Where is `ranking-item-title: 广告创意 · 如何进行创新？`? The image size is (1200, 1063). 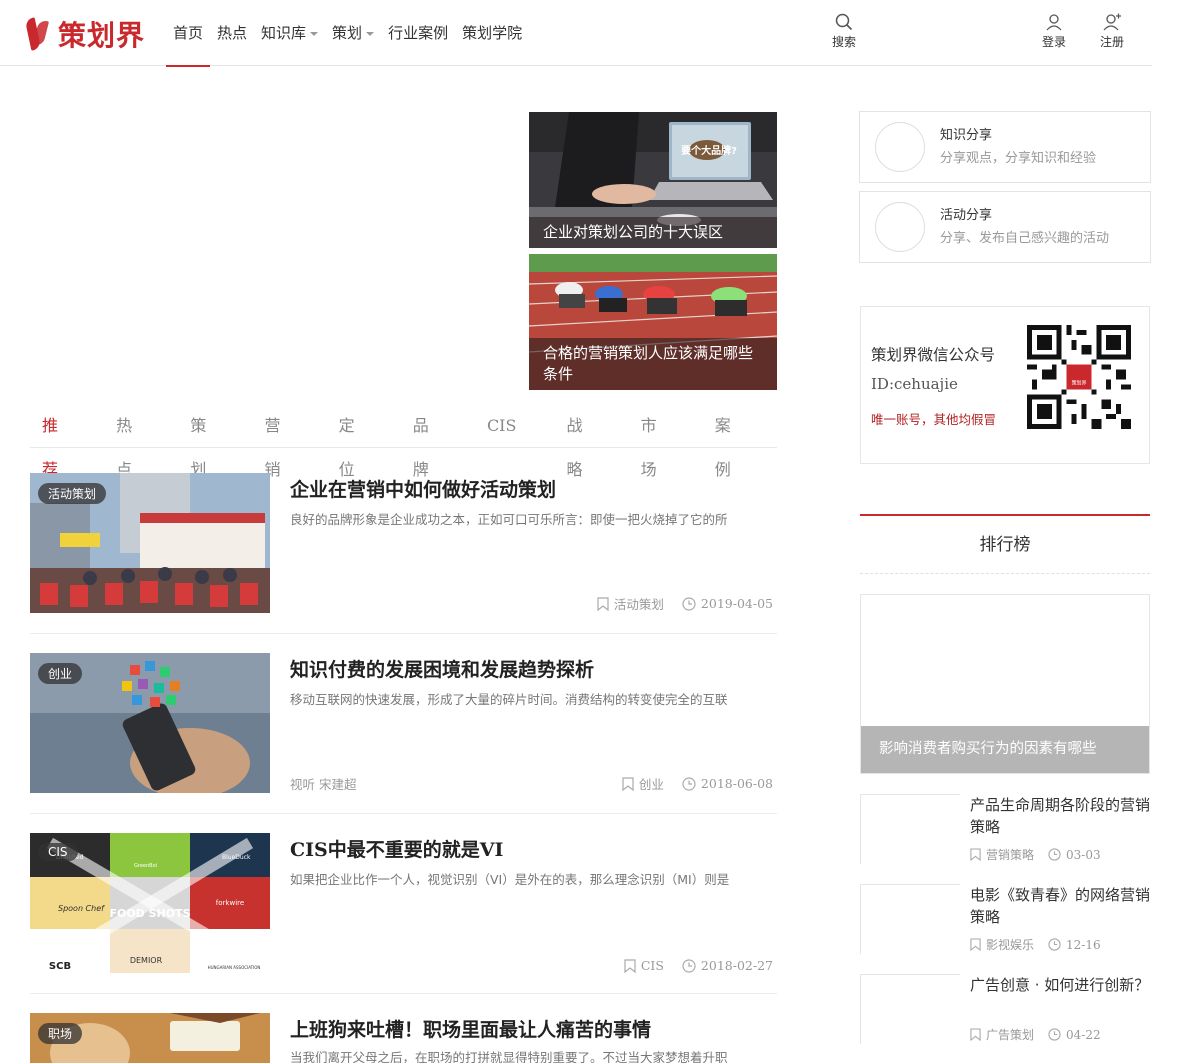
ranking-item-title: 广告创意 · 如何进行创新？ is located at coordinates (1061, 985).